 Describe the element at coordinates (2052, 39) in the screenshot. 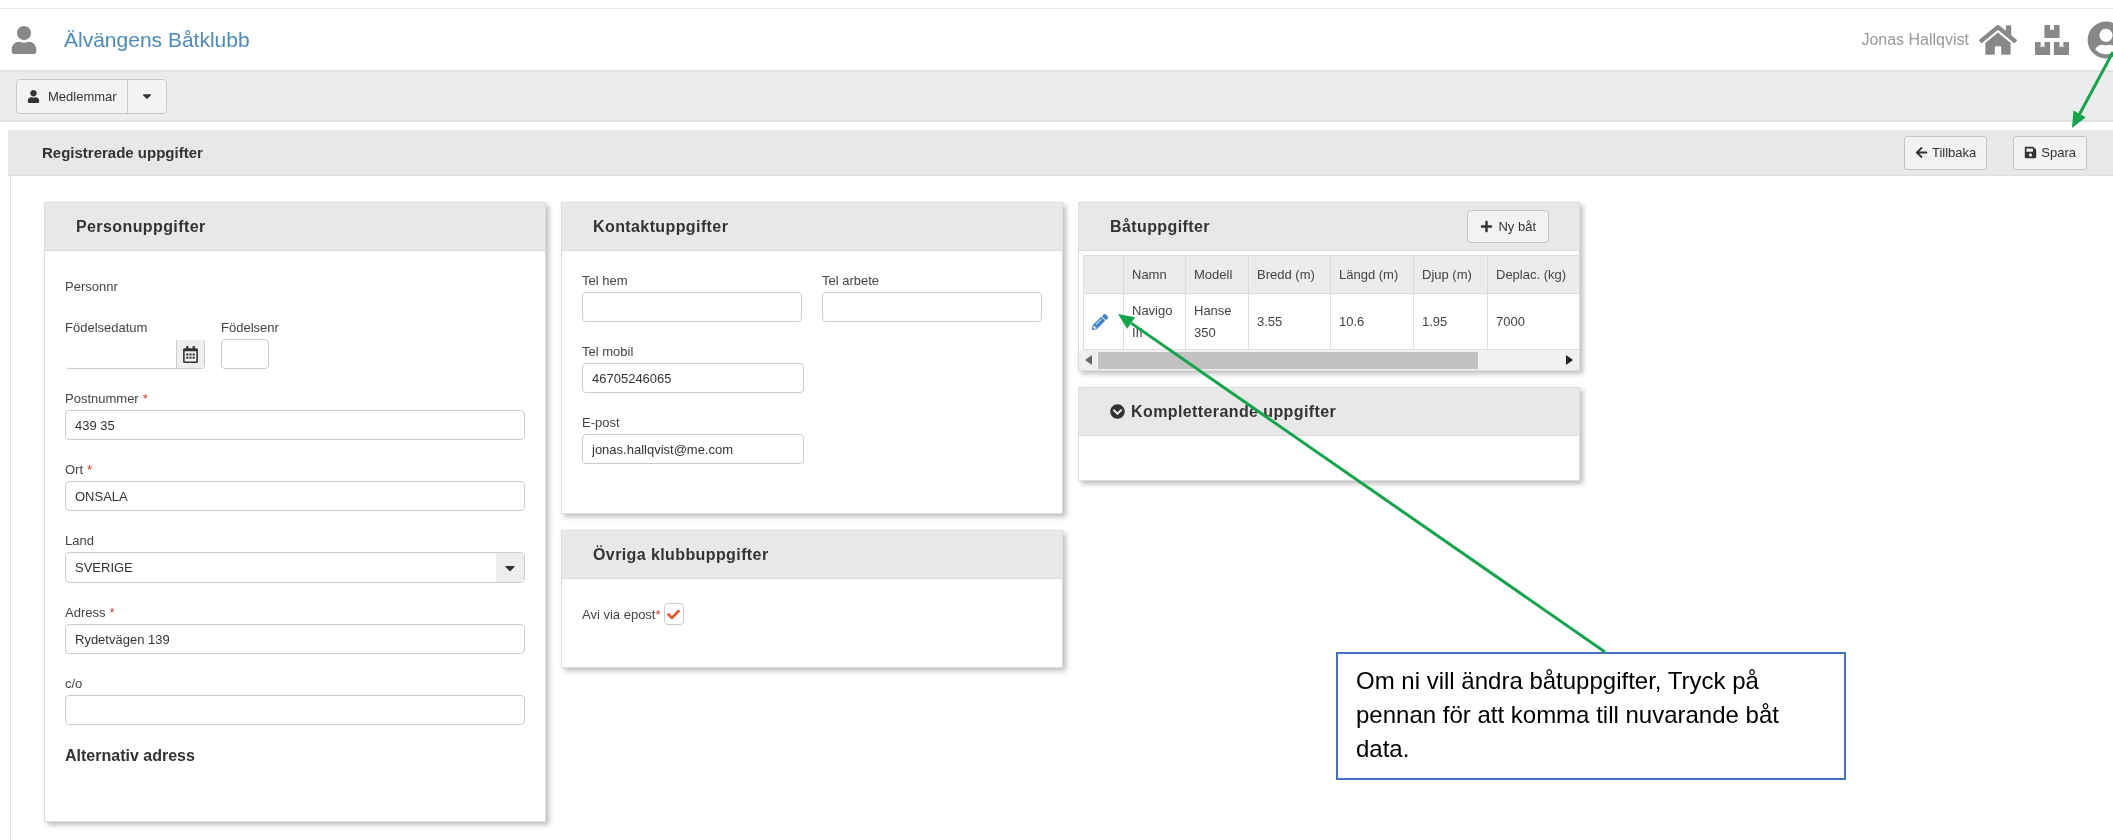

I see `boxes-icon` at that location.